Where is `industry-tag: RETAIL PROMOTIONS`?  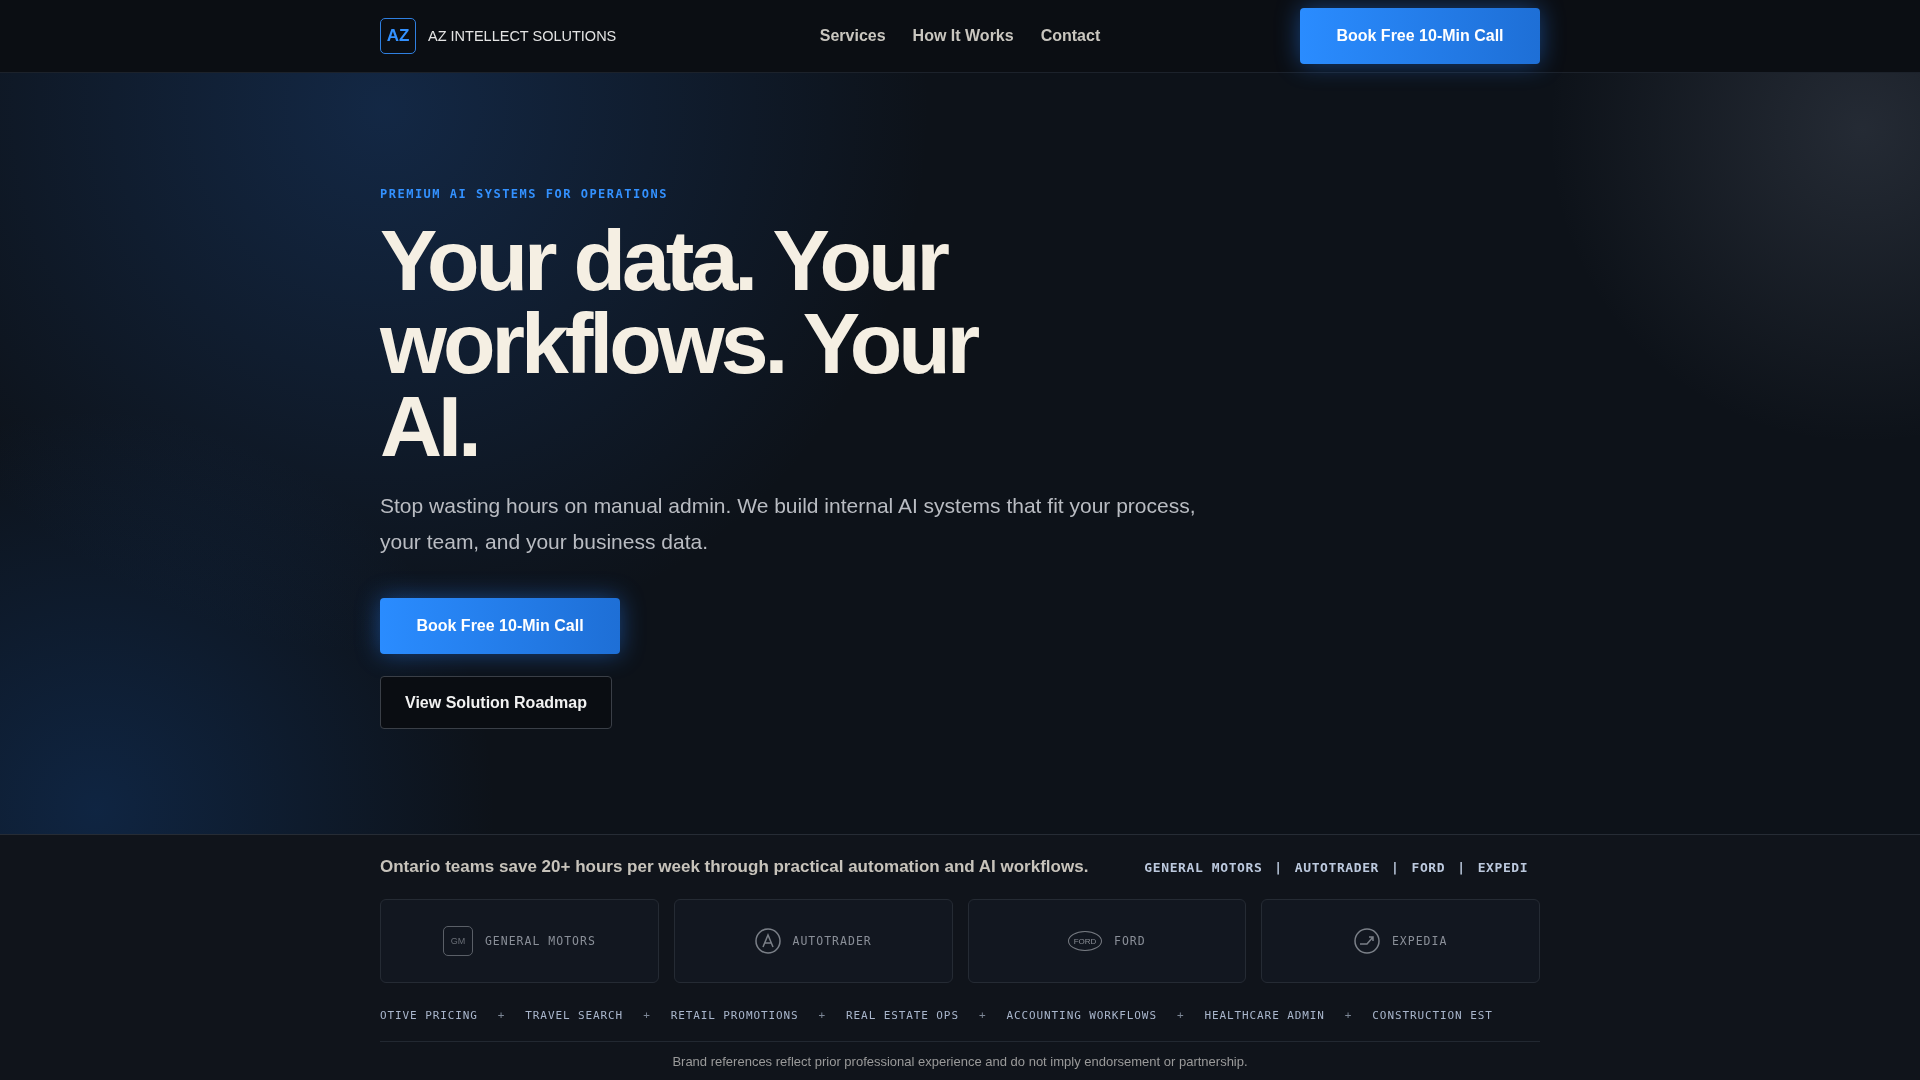 industry-tag: RETAIL PROMOTIONS is located at coordinates (734, 1015).